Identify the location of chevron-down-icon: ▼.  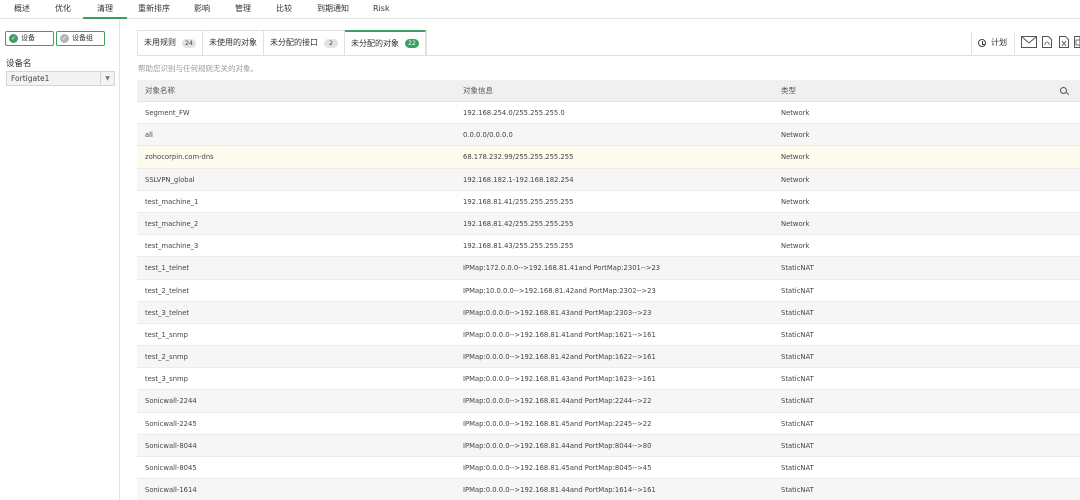
(107, 78).